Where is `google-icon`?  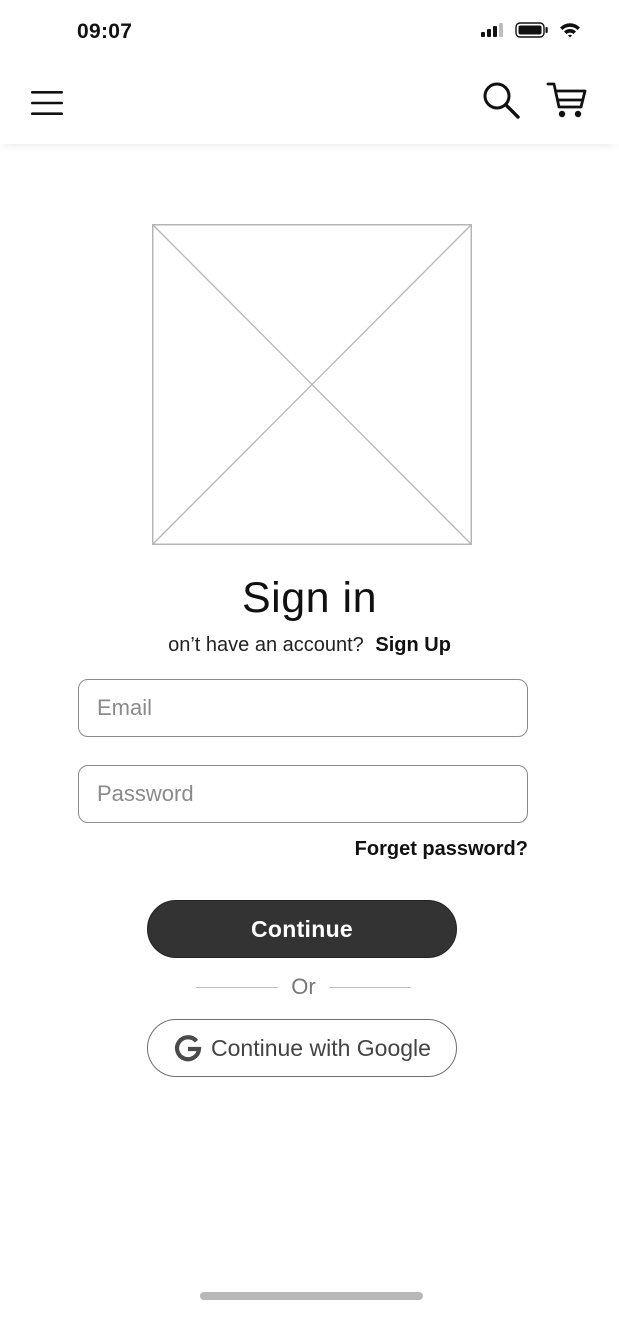 google-icon is located at coordinates (188, 1048).